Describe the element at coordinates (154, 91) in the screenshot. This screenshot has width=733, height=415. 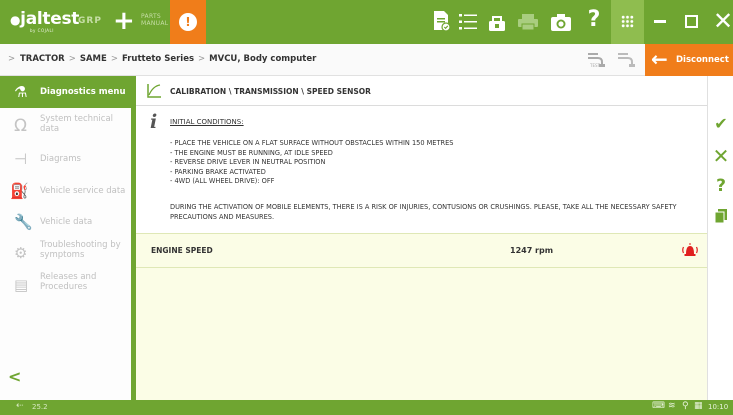
I see `calibration-icon` at that location.